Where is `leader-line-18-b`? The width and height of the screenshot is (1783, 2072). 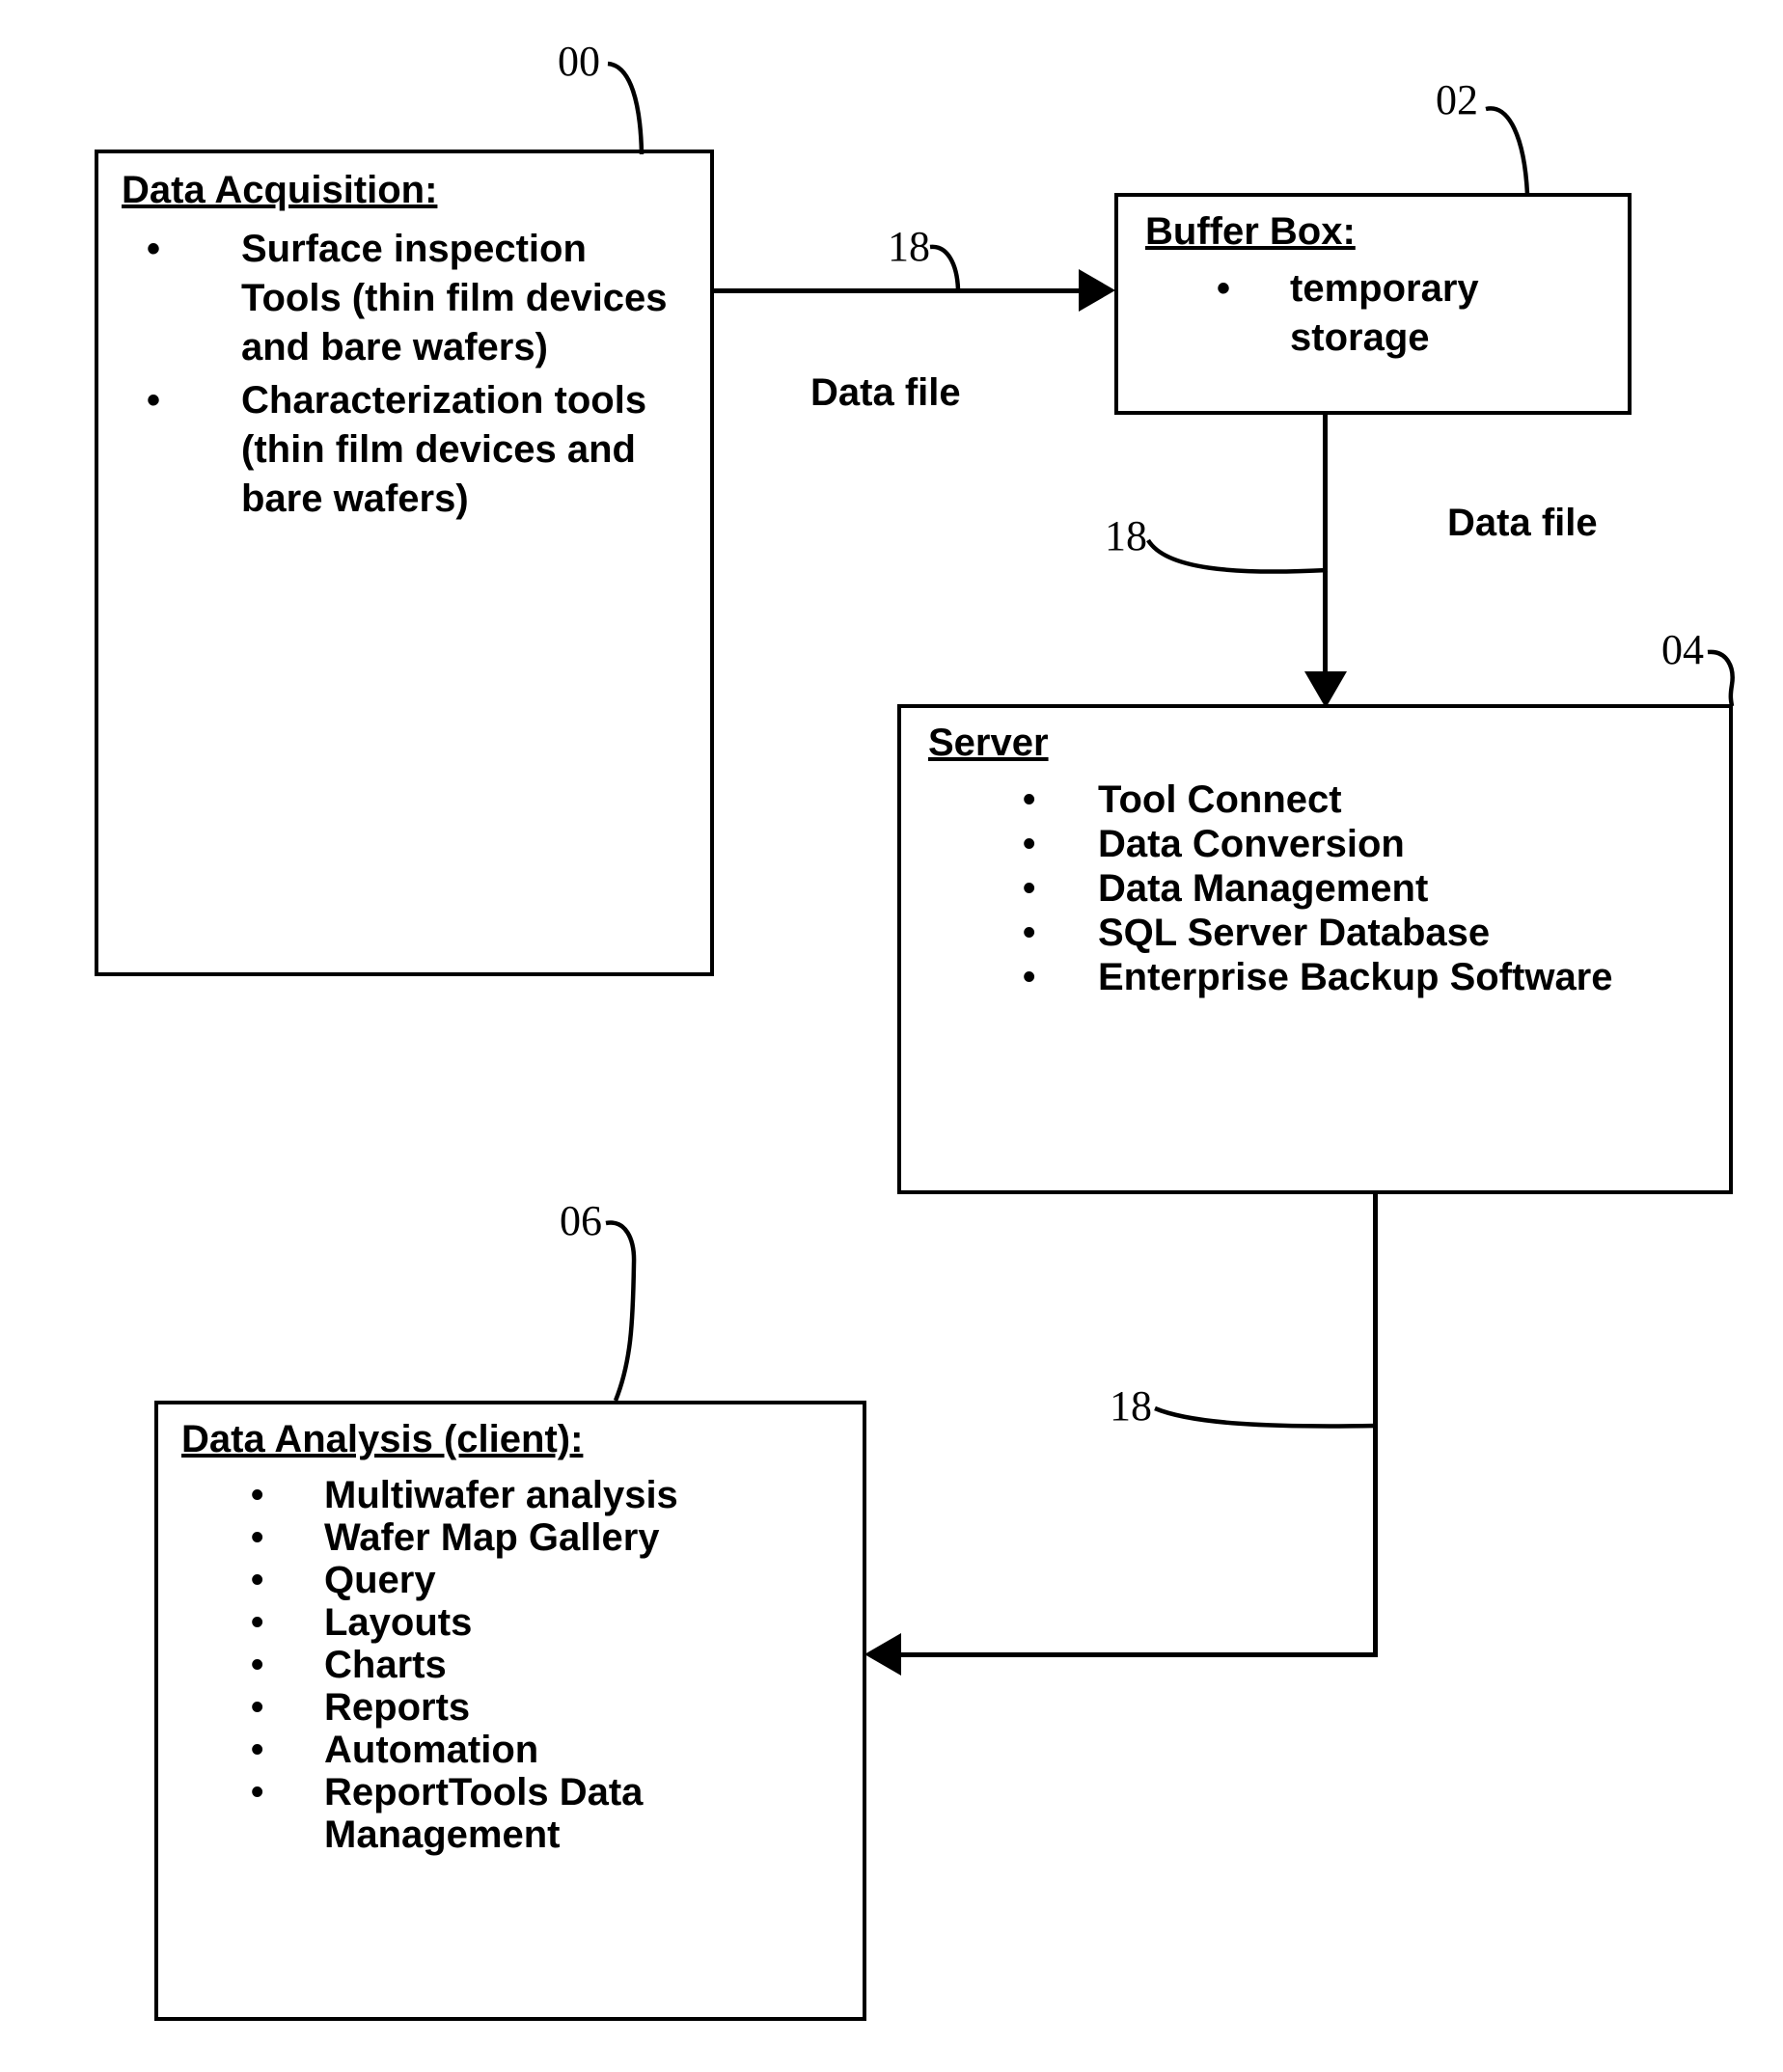 leader-line-18-b is located at coordinates (1237, 556).